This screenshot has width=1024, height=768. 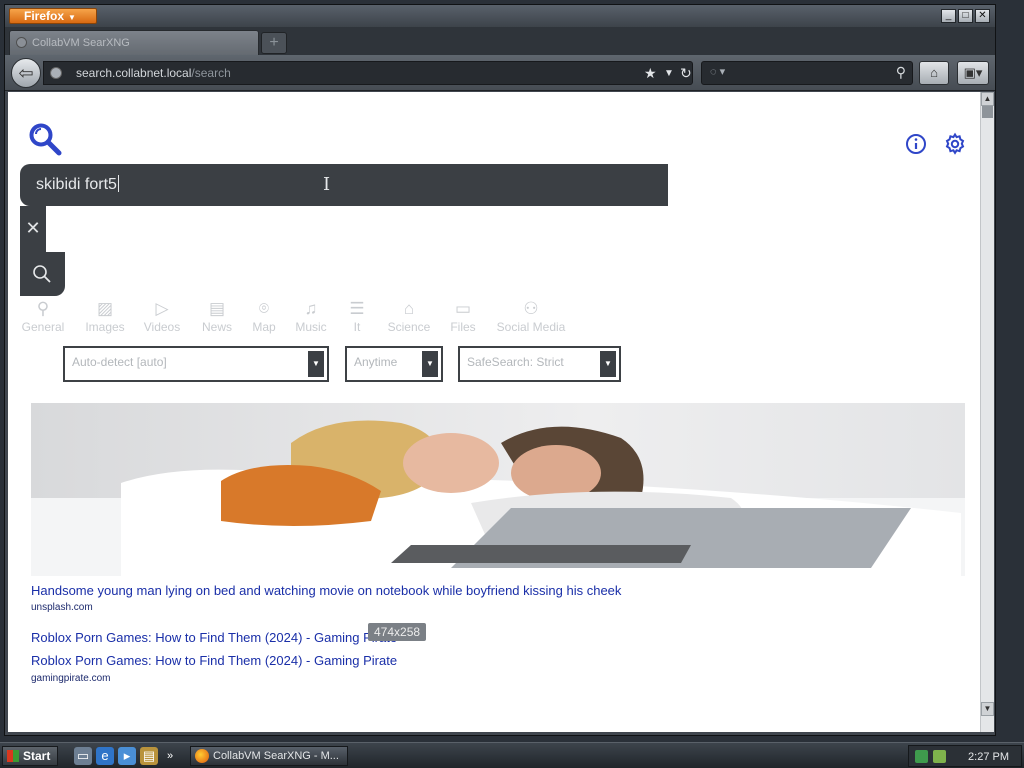 I want to click on tab-news: ▤ News, so click(x=217, y=316).